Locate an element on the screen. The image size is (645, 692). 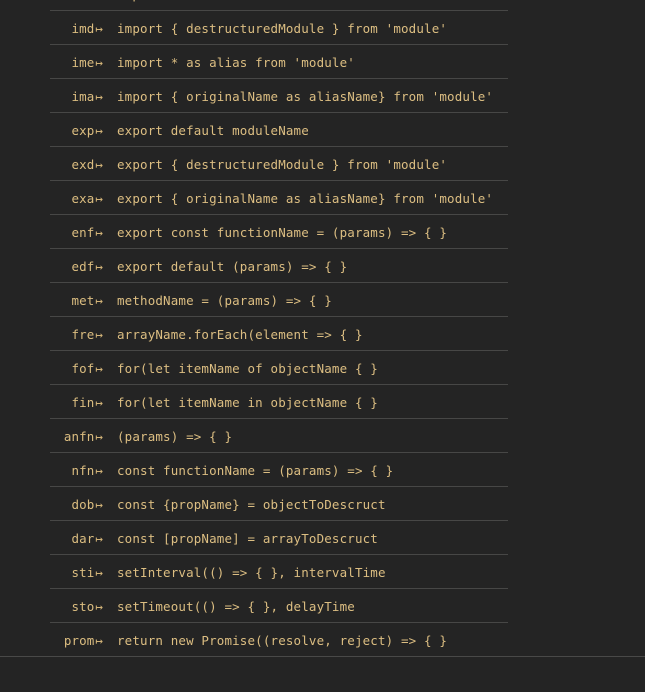
snippet-trigger: enf↦ is located at coordinates (51, 232).